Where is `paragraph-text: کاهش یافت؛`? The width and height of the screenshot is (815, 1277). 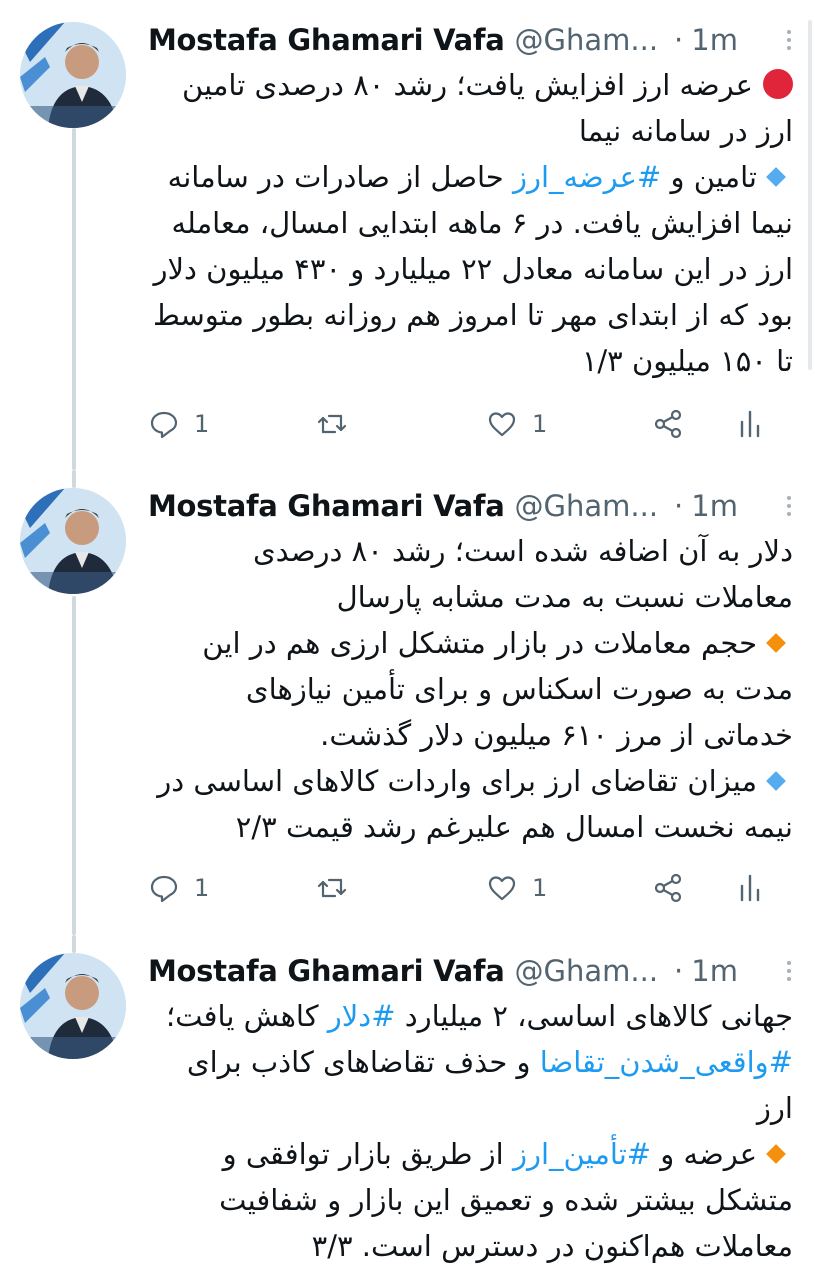 paragraph-text: کاهش یافت؛ is located at coordinates (246, 1016).